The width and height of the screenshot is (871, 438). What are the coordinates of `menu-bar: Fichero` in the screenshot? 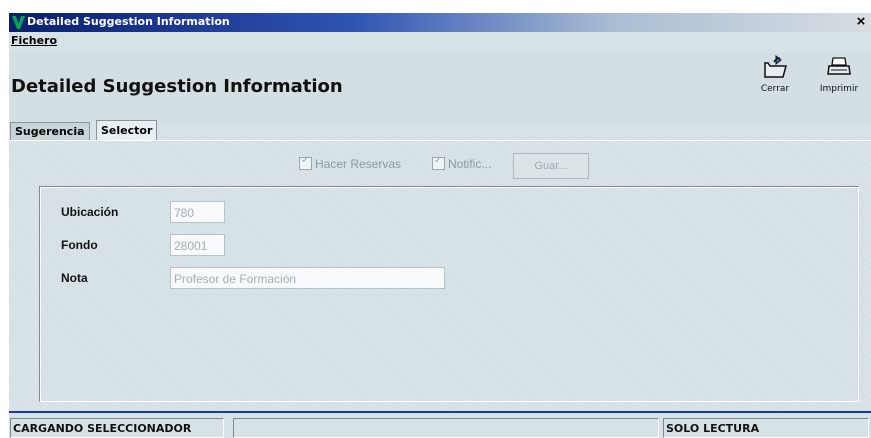 It's located at (440, 42).